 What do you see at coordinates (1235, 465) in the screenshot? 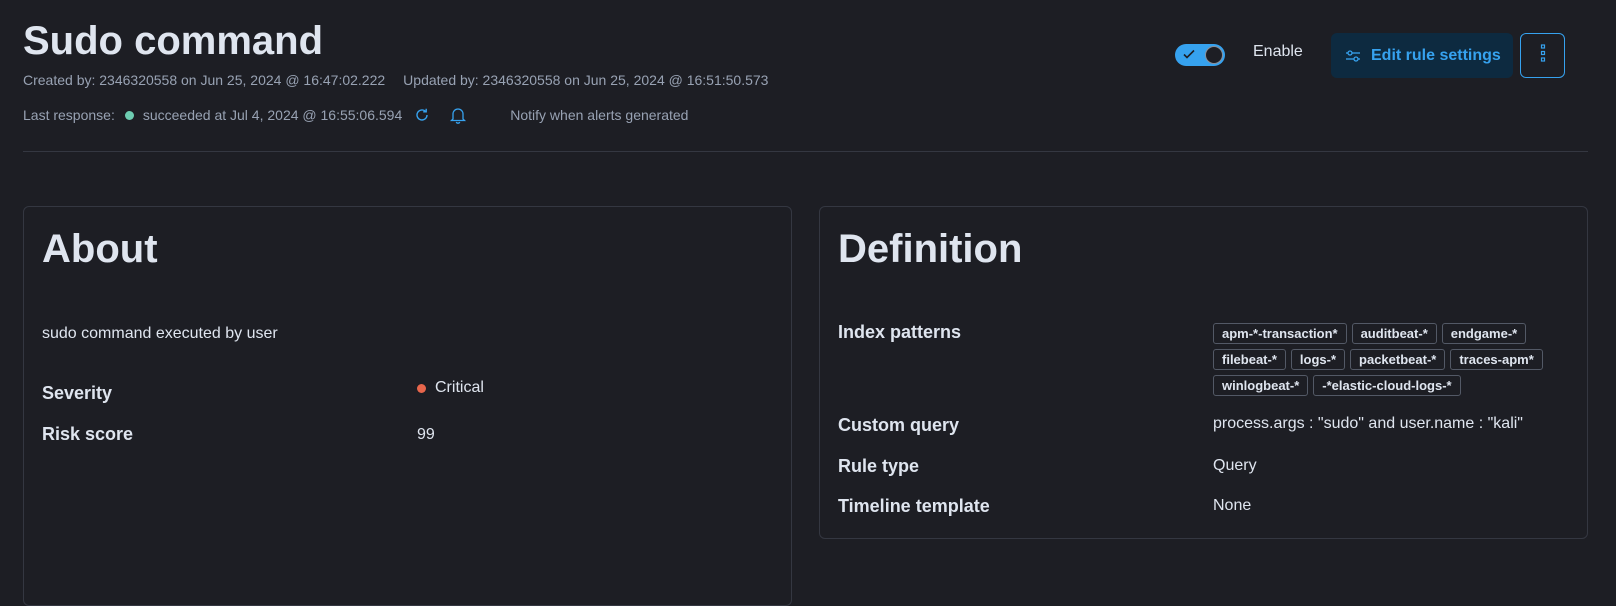
I see `rule-type-value: Query` at bounding box center [1235, 465].